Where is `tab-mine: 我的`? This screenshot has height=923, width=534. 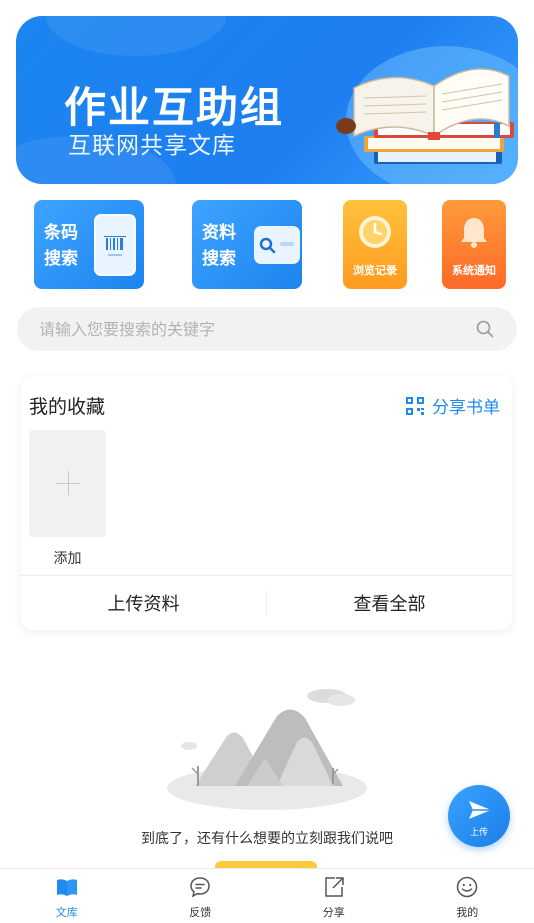
tab-mine: 我的 is located at coordinates (467, 896).